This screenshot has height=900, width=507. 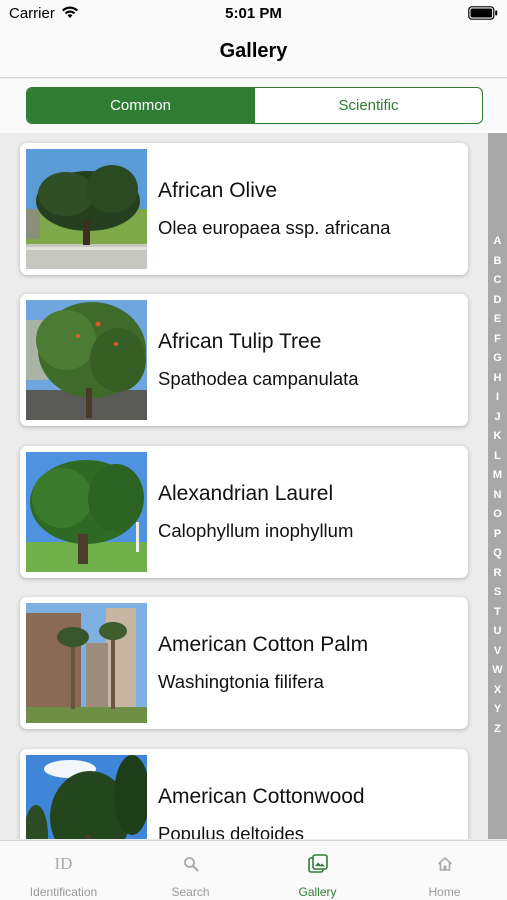 What do you see at coordinates (256, 530) in the screenshot?
I see `scientific-name: Calophyllum inophyllum` at bounding box center [256, 530].